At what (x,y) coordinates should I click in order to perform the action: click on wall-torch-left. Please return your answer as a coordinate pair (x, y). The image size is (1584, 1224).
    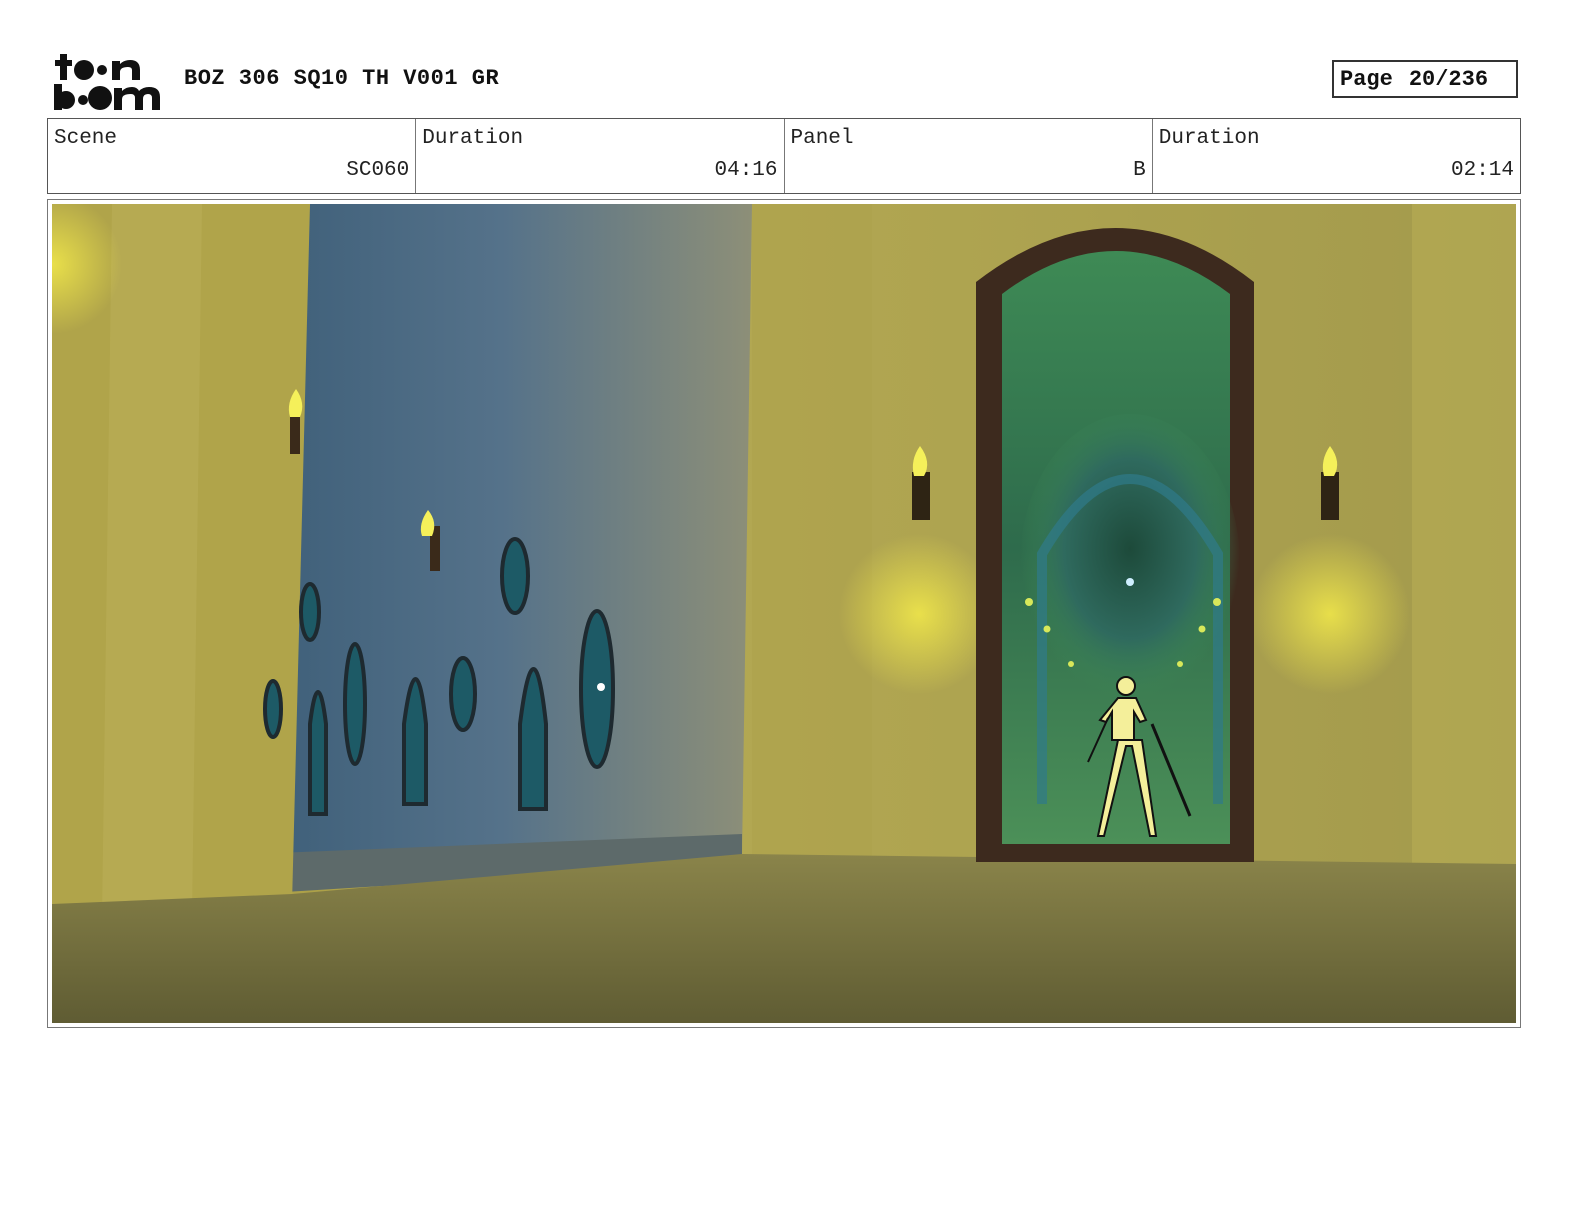
    Looking at the image, I should click on (921, 496).